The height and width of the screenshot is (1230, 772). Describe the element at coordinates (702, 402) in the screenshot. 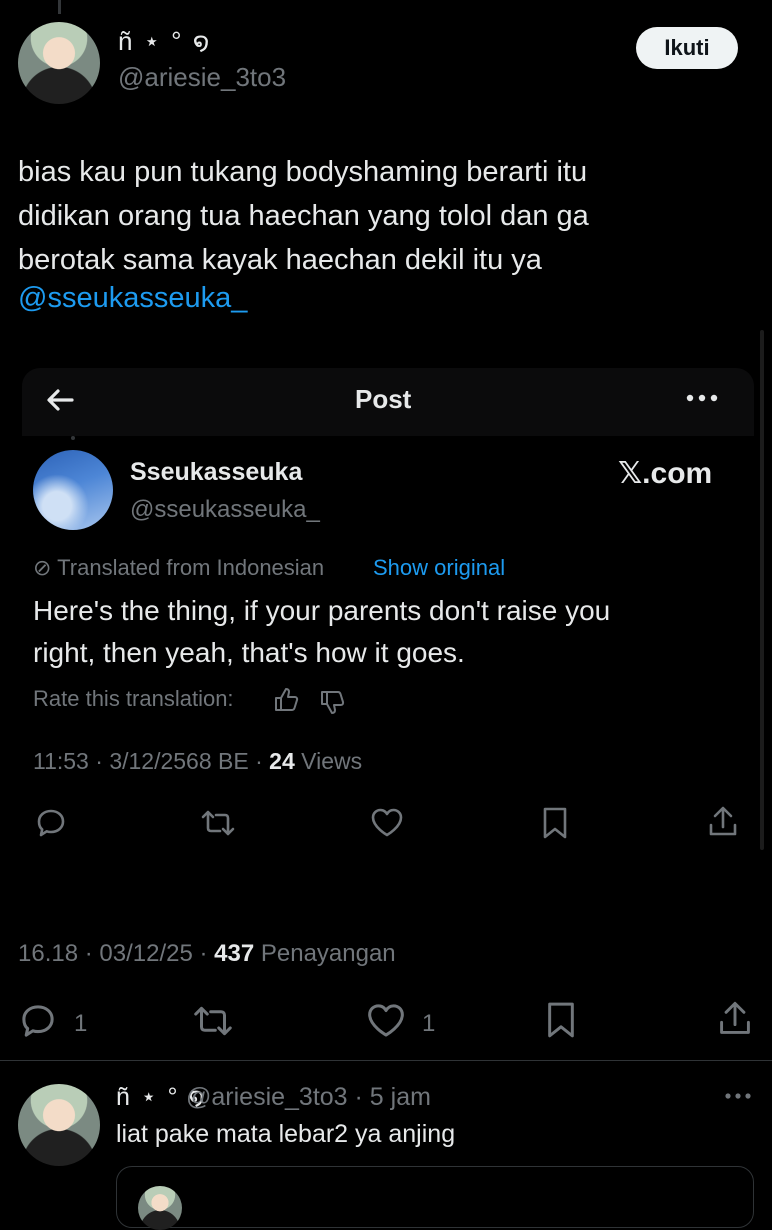

I see `more-icon` at that location.